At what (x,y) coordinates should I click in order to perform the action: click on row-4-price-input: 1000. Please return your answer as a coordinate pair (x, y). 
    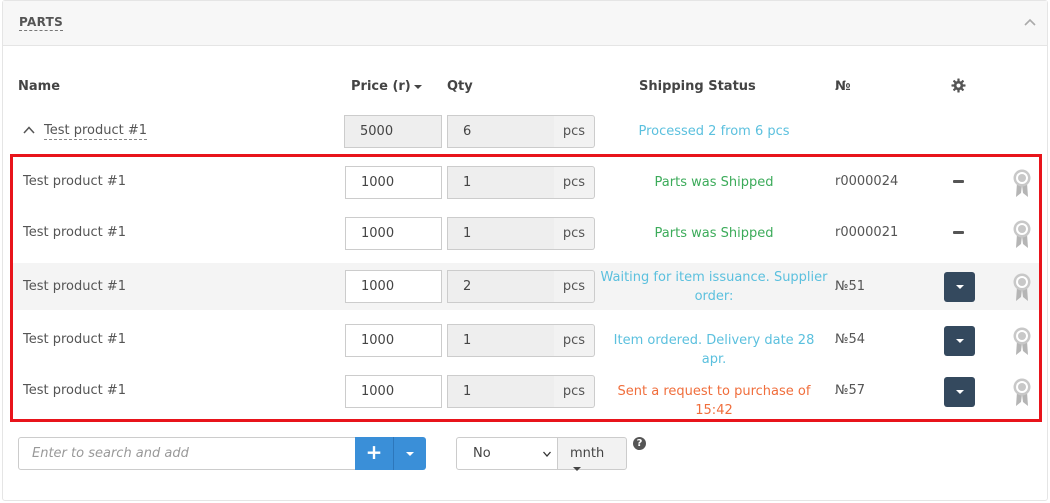
    Looking at the image, I should click on (393, 340).